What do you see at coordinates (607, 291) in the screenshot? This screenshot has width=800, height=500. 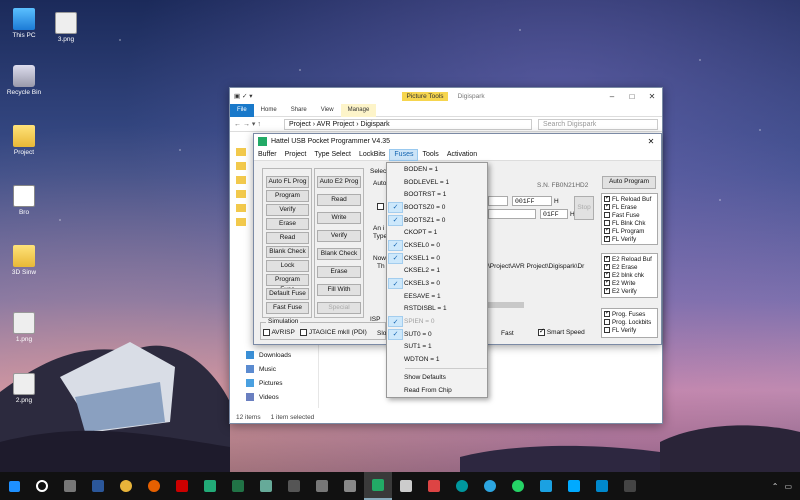 I see `e2-verify-checkbox` at bounding box center [607, 291].